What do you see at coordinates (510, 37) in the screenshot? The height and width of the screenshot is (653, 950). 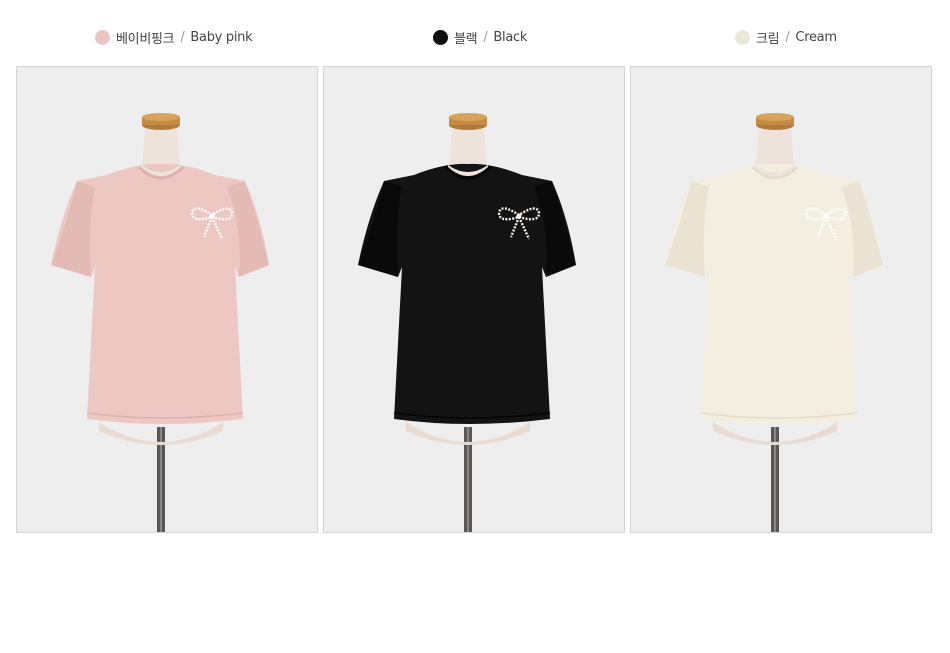 I see `color-name-en: Black` at bounding box center [510, 37].